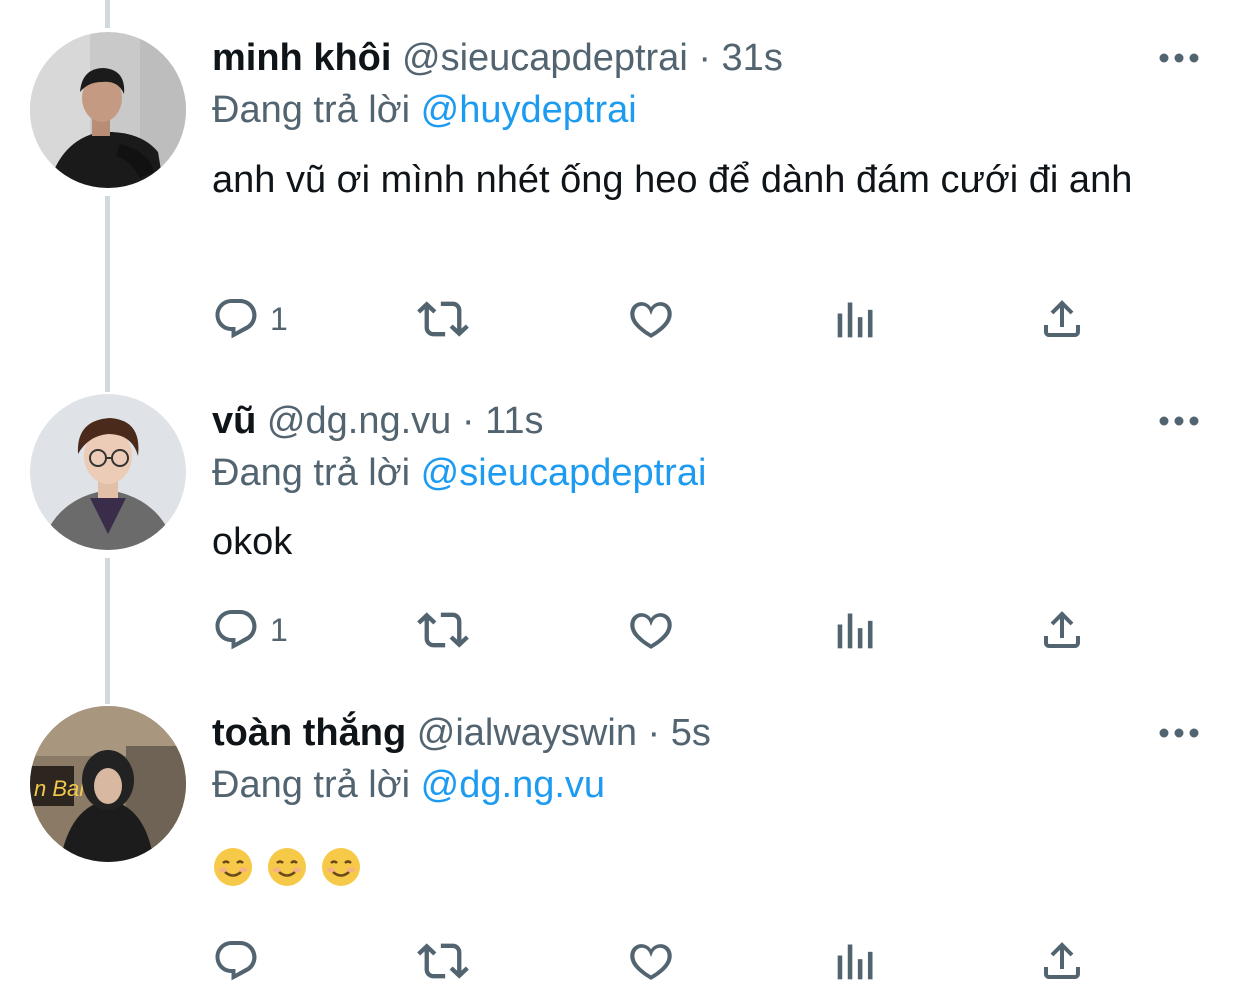  Describe the element at coordinates (527, 733) in the screenshot. I see `user-handle: @ialwayswin` at that location.